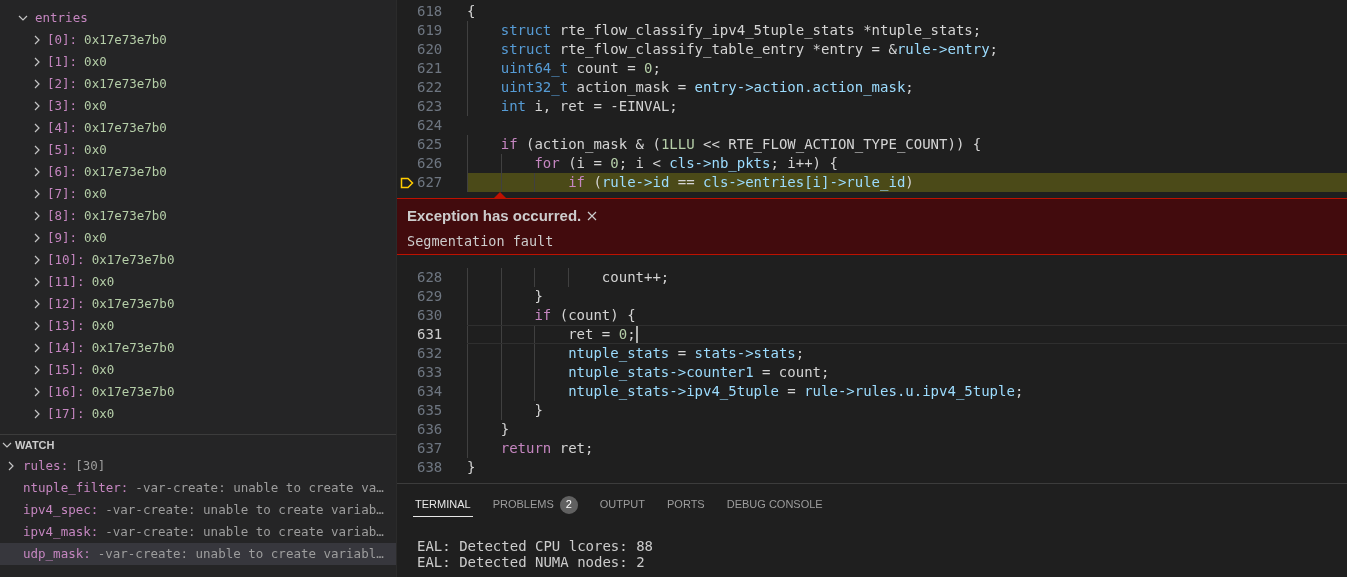 The width and height of the screenshot is (1347, 577). What do you see at coordinates (61, 17) in the screenshot?
I see `variable-name: entries` at bounding box center [61, 17].